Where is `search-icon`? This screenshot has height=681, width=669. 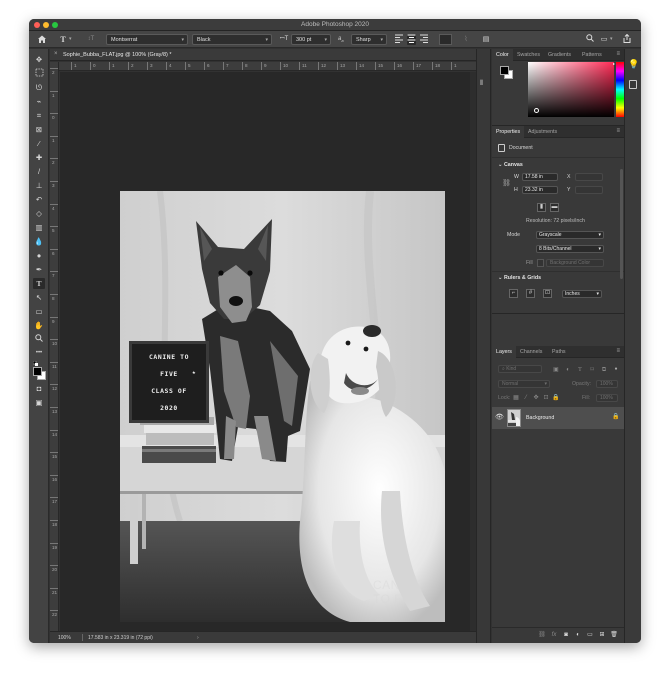 search-icon is located at coordinates (590, 39).